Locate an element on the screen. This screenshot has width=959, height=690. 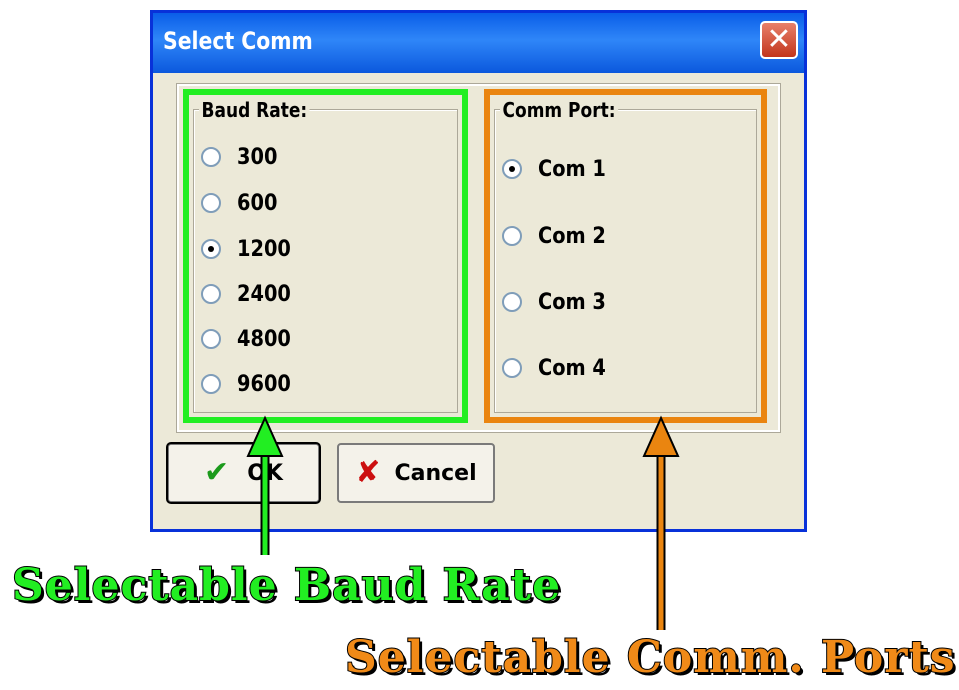
port-arrow is located at coordinates (661, 522).